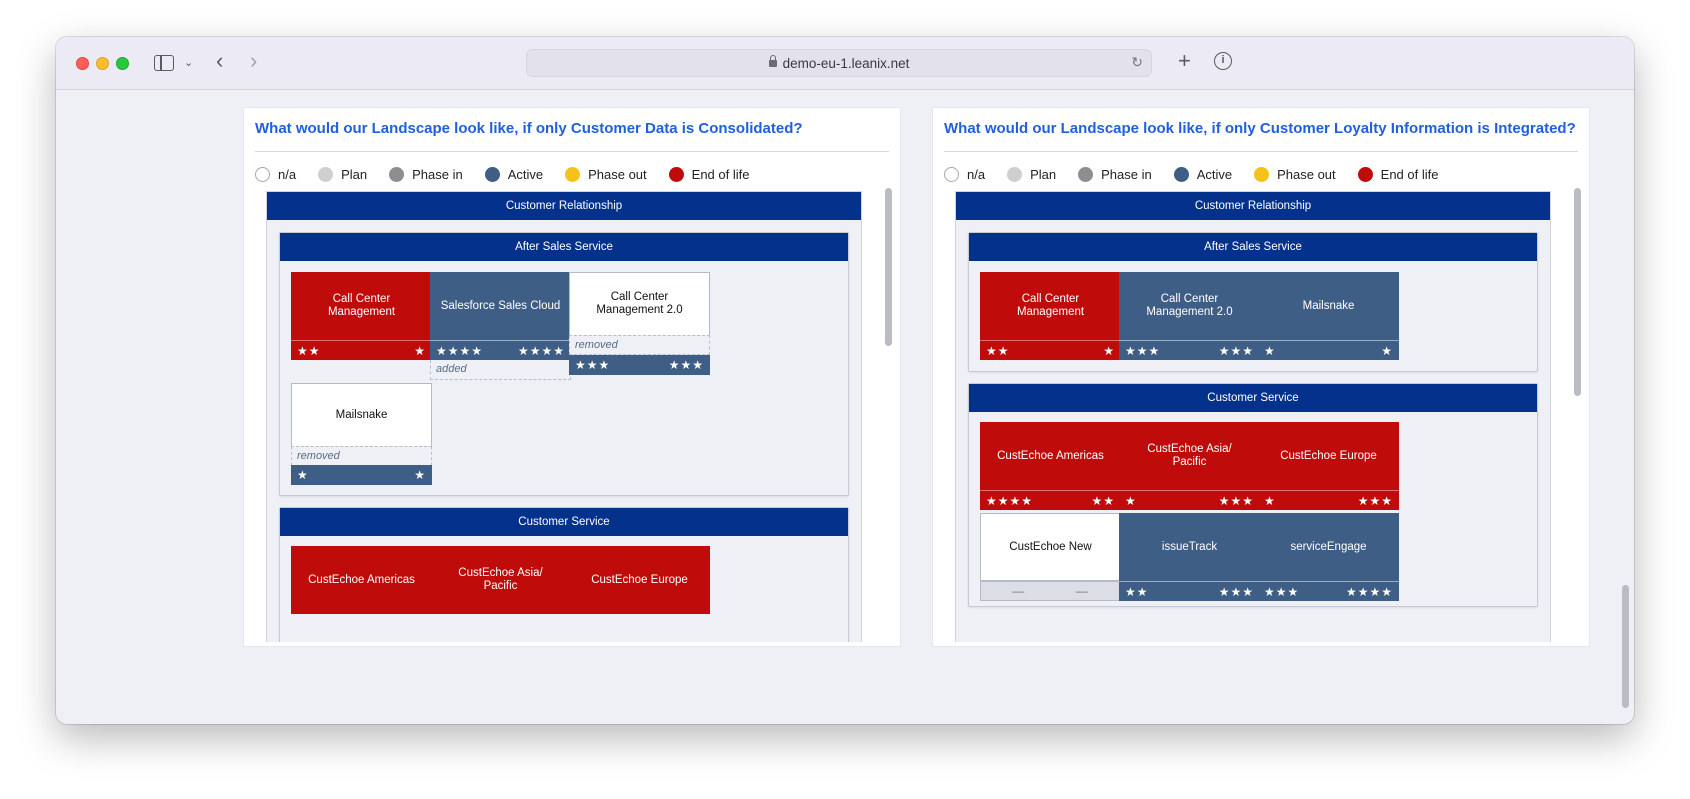 The height and width of the screenshot is (799, 1690). I want to click on app-name: Call Center Management, so click(1050, 306).